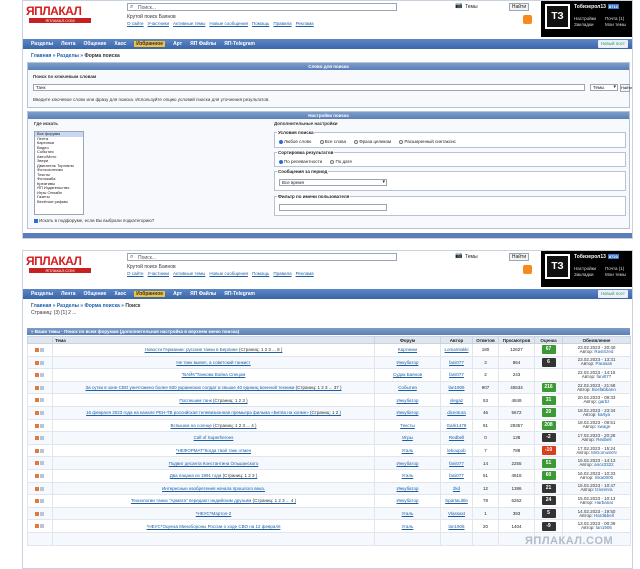 The width and height of the screenshot is (640, 569). Describe the element at coordinates (456, 538) in the screenshot. I see `topic-author` at that location.